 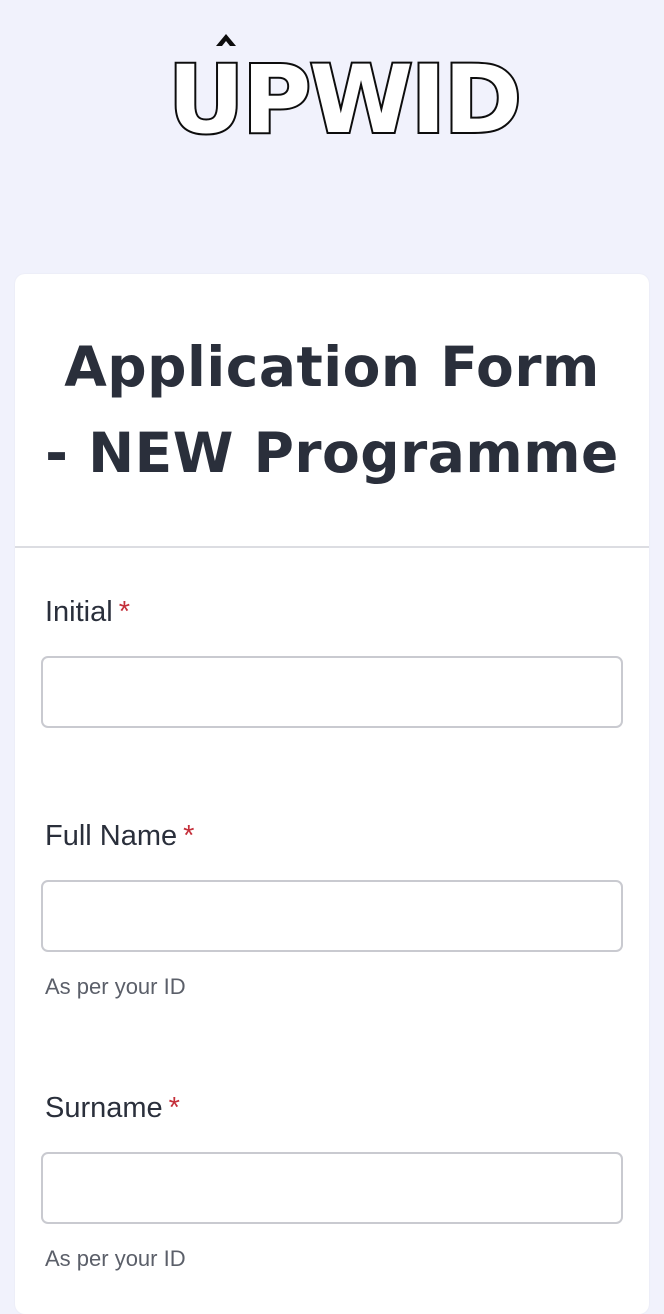 What do you see at coordinates (111, 836) in the screenshot?
I see `full-name-label-text: Full Name` at bounding box center [111, 836].